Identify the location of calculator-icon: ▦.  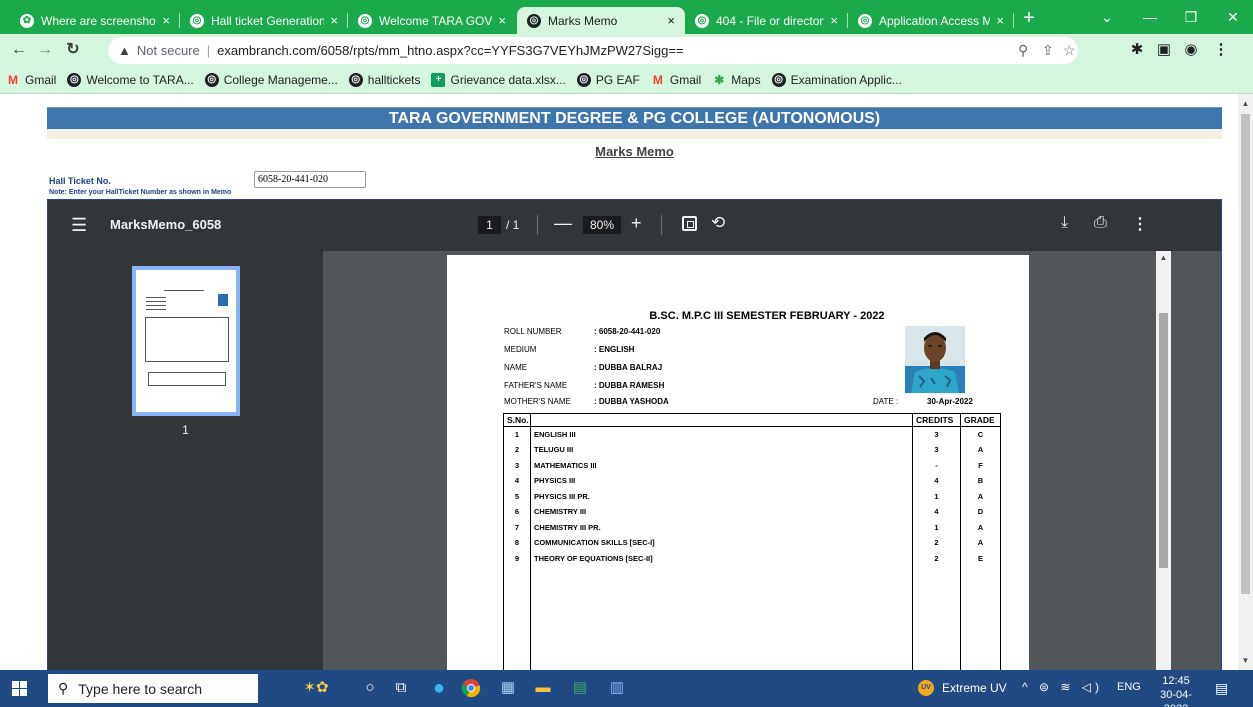
(508, 688).